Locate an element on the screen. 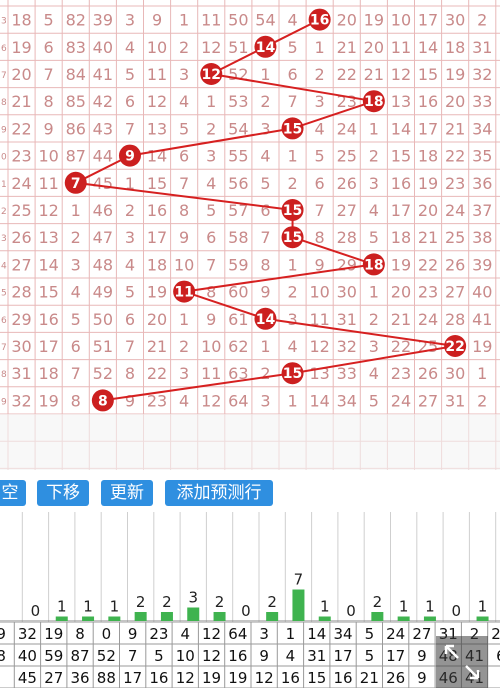 Image resolution: width=500 pixels, height=688 pixels. expand-icon is located at coordinates (462, 662).